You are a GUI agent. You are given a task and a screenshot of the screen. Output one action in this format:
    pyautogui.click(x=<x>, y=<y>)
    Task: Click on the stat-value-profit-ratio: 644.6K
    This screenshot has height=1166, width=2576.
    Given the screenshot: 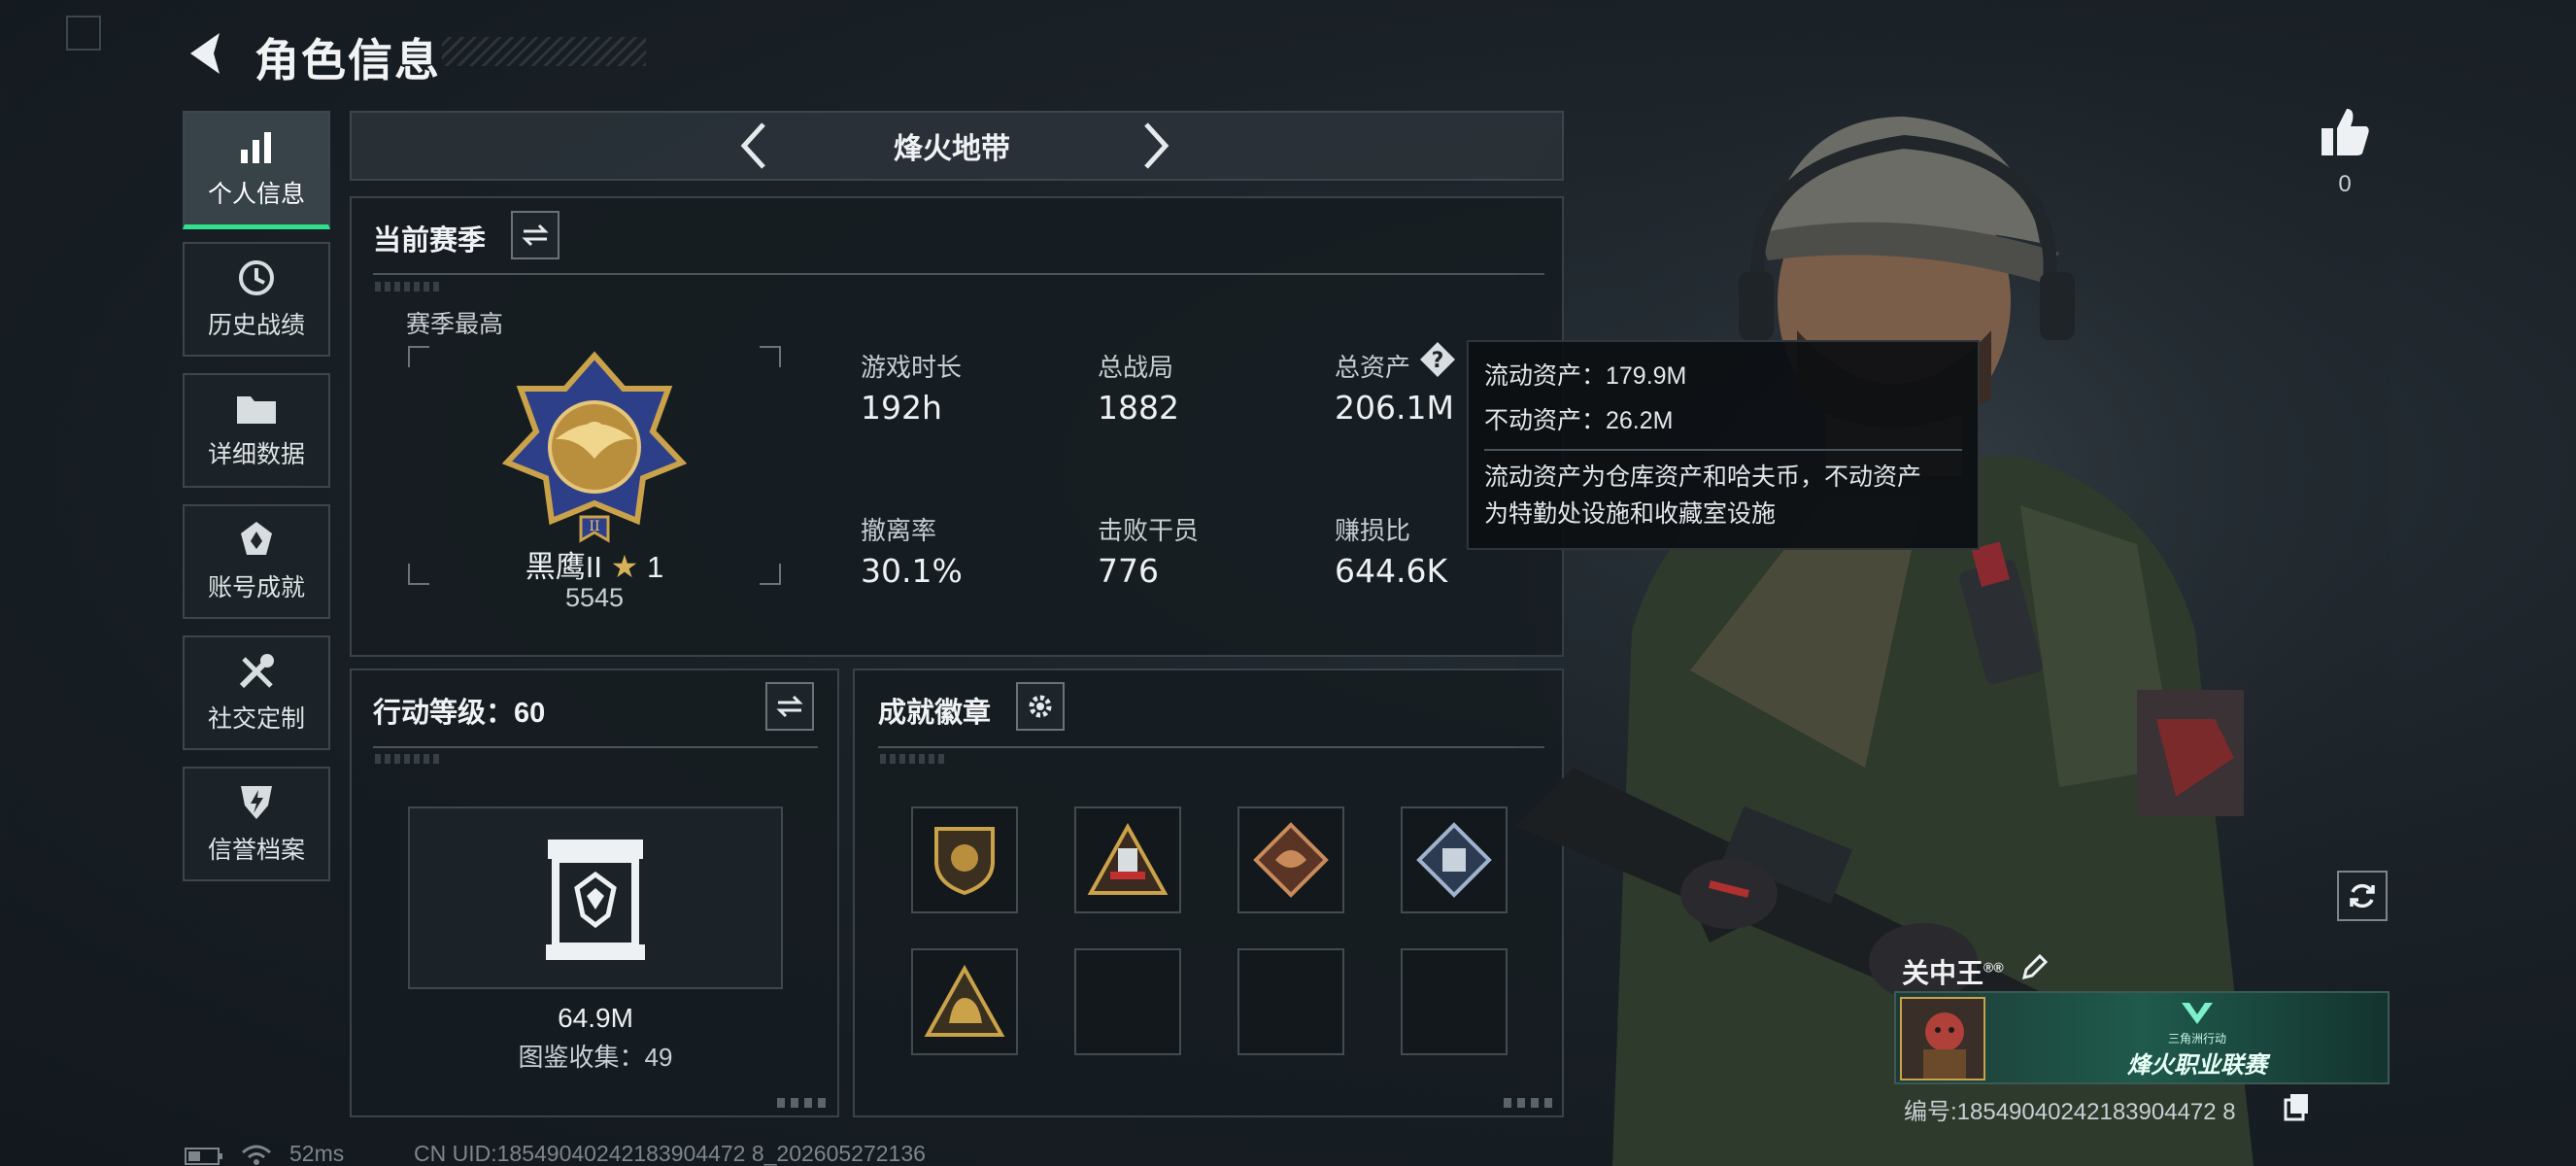 What is the action you would take?
    pyautogui.click(x=1391, y=571)
    